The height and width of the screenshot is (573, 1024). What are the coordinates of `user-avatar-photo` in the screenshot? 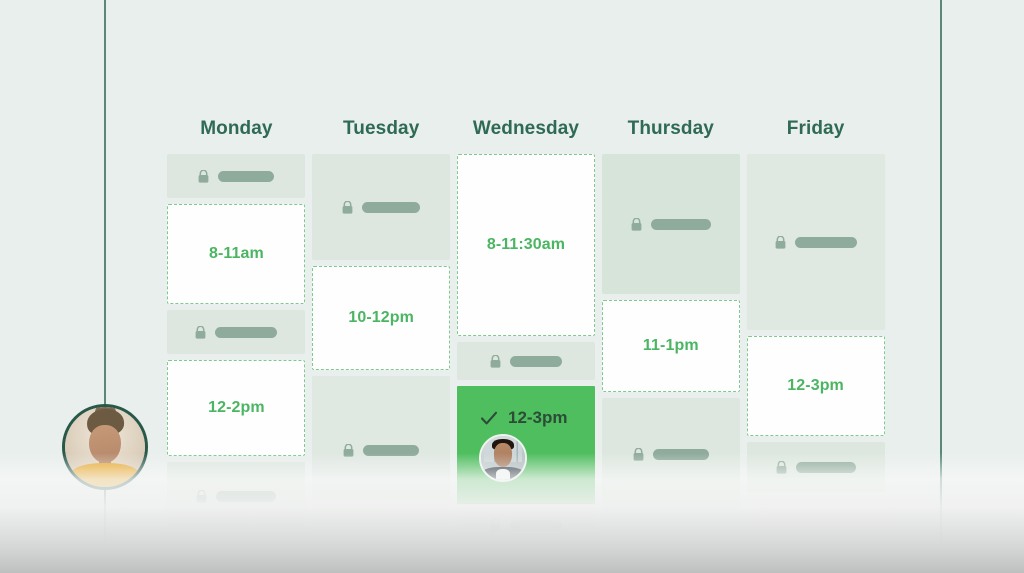 It's located at (105, 447).